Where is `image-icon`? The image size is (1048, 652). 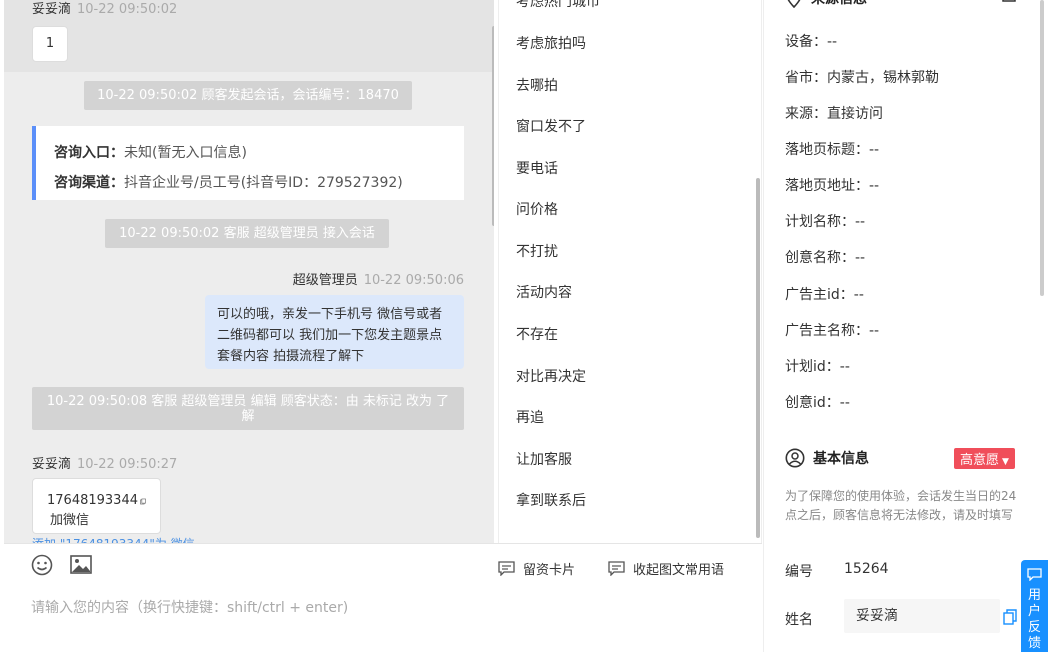
image-icon is located at coordinates (81, 564).